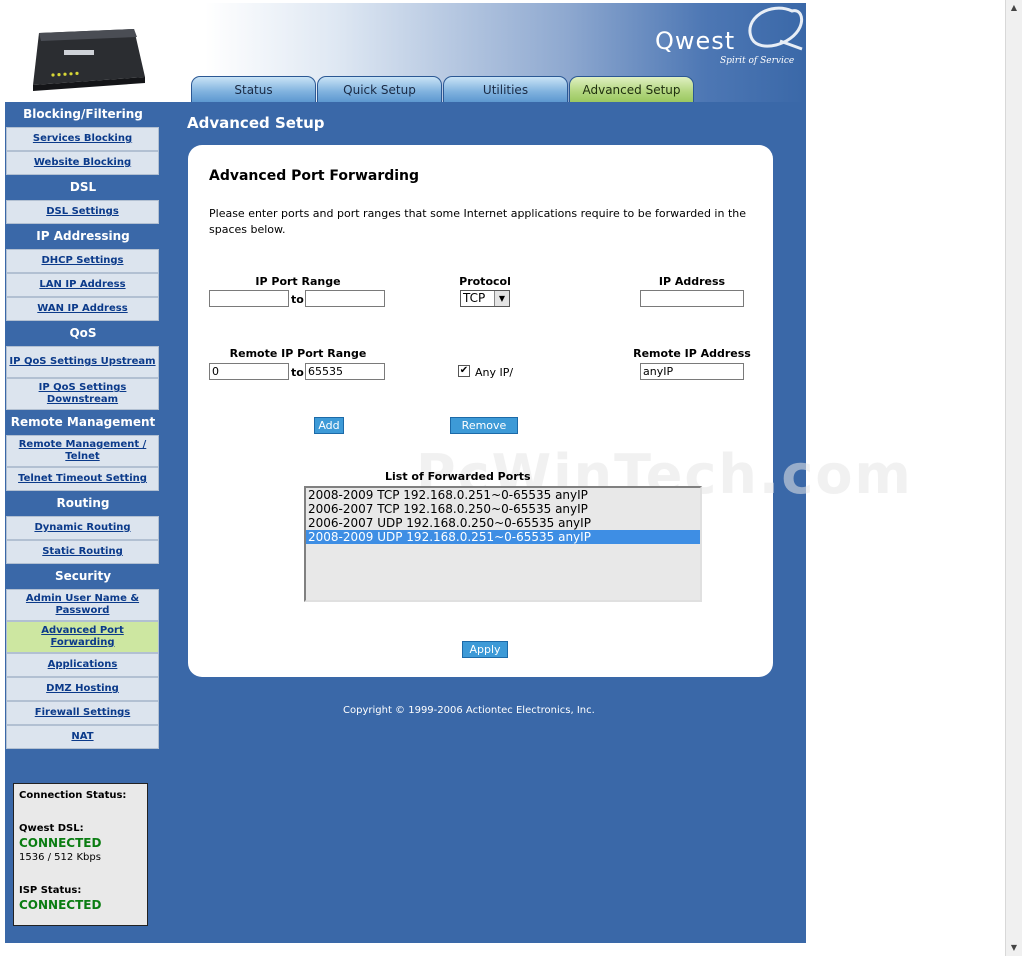 Image resolution: width=1022 pixels, height=956 pixels. Describe the element at coordinates (501, 298) in the screenshot. I see `chevron-down-icon: ▼` at that location.